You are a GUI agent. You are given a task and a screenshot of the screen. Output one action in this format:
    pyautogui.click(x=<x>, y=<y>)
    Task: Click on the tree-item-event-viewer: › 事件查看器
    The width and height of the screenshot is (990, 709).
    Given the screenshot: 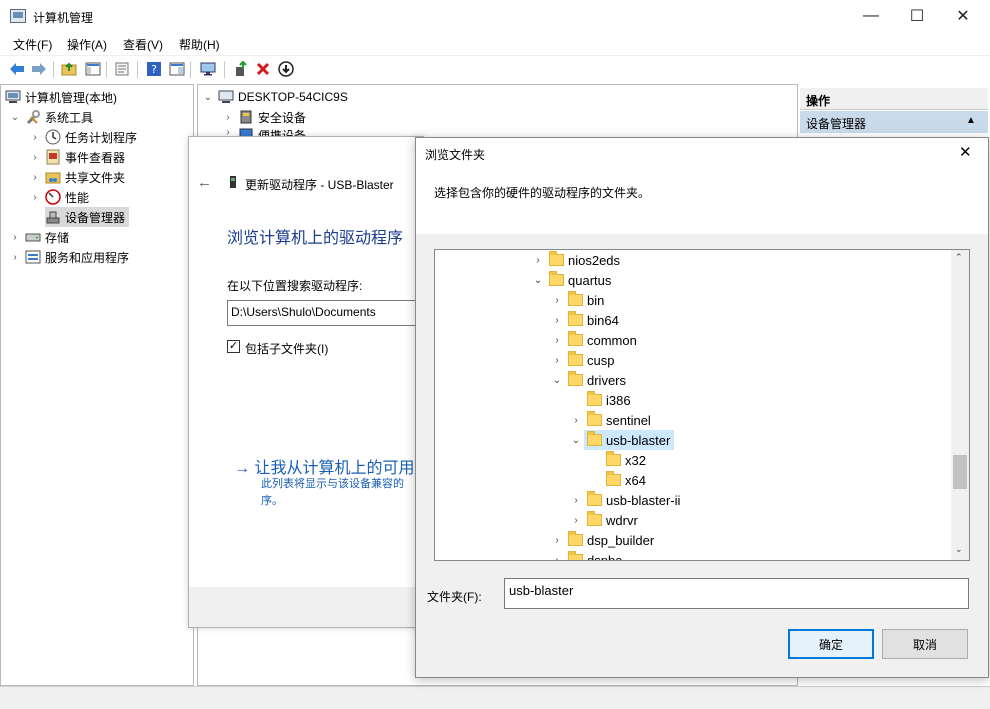 What is the action you would take?
    pyautogui.click(x=77, y=157)
    